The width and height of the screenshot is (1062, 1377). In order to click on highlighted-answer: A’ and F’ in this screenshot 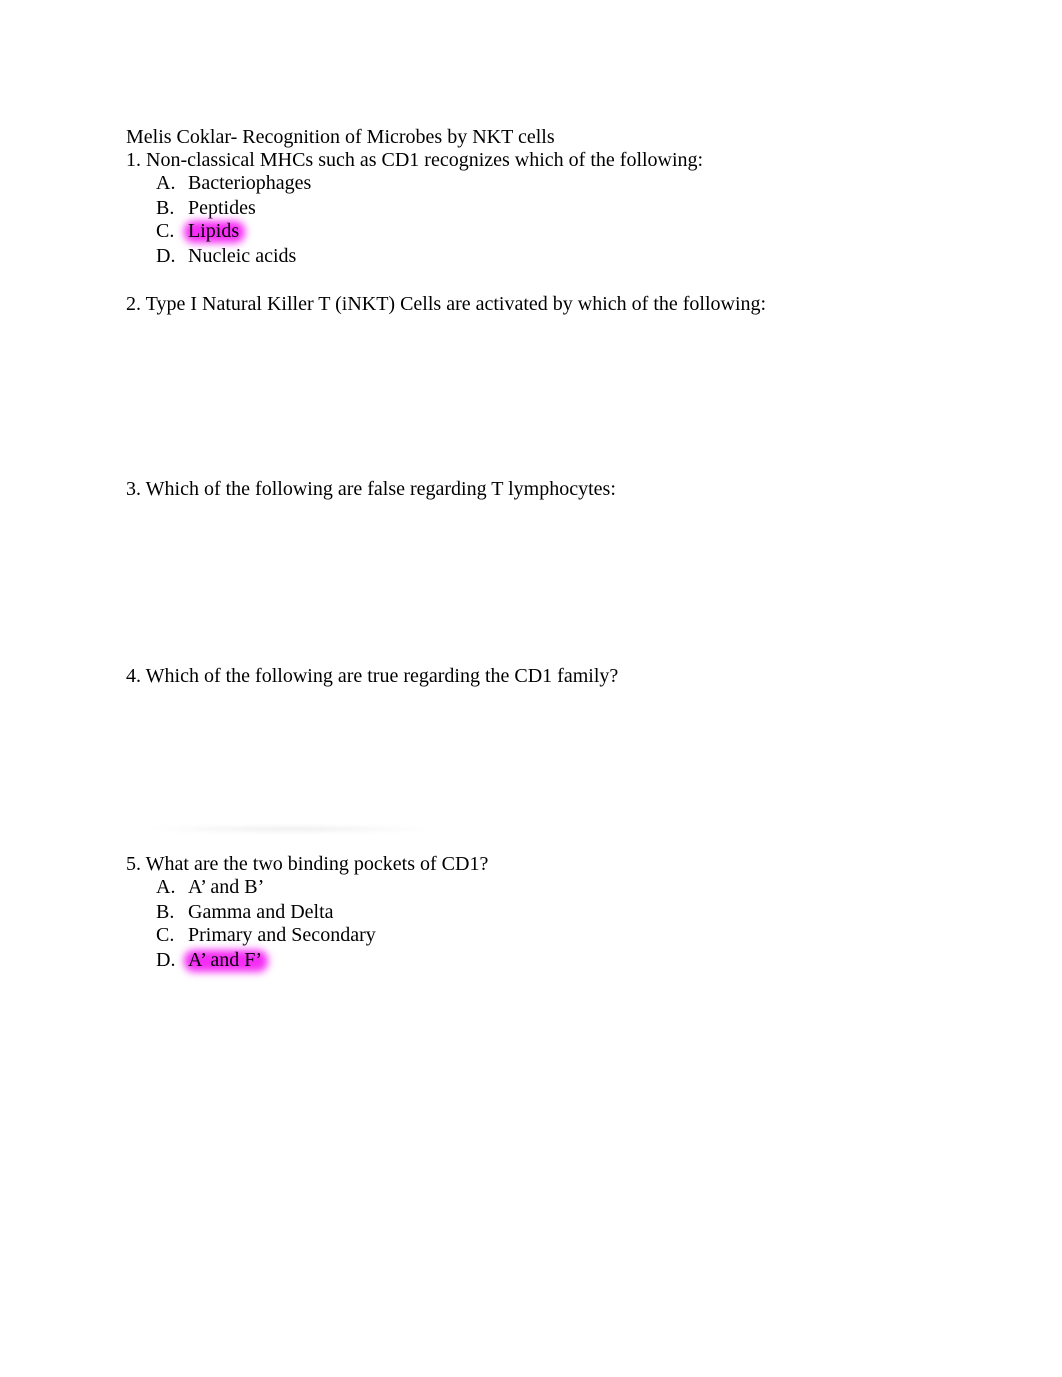, I will do `click(225, 960)`.